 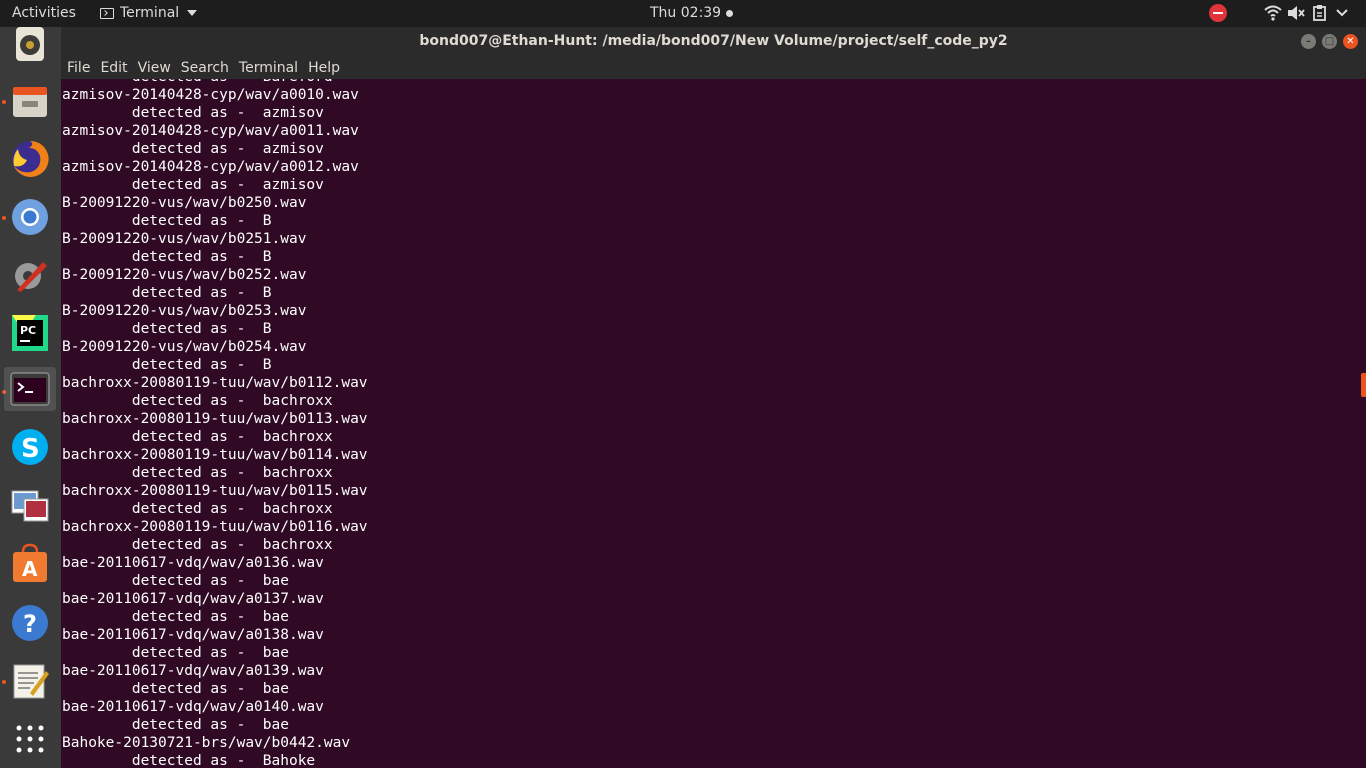 I want to click on pycharm-icon: PC, so click(x=30, y=333).